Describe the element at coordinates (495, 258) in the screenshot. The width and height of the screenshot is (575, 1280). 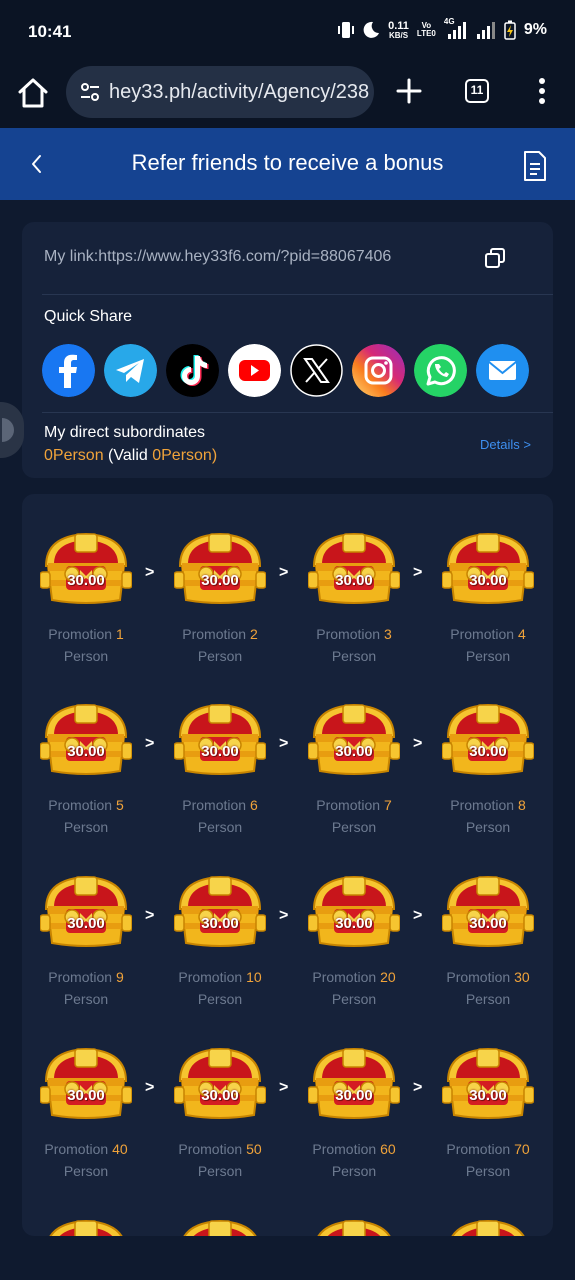
I see `copy-icon` at that location.